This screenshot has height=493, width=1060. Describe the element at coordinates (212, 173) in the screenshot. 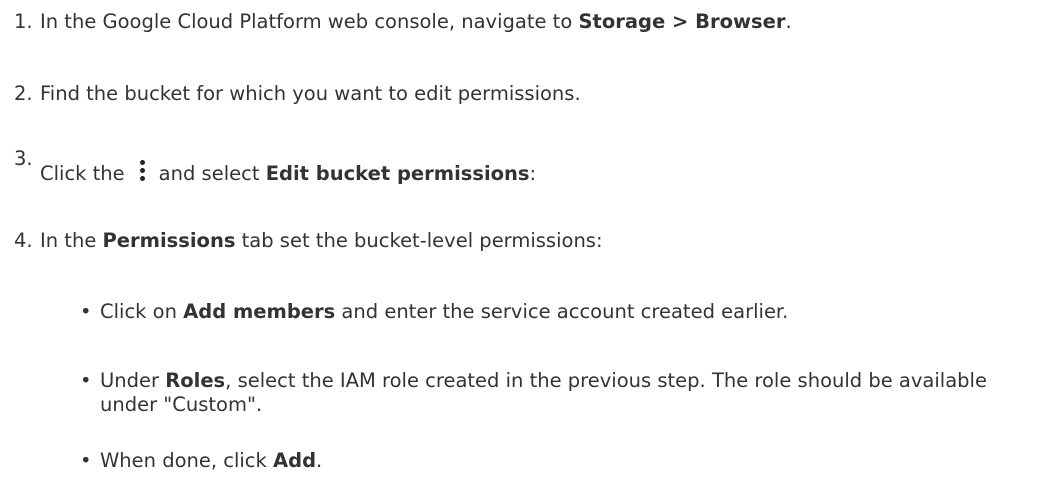

I see `step-text-mid: and select` at that location.